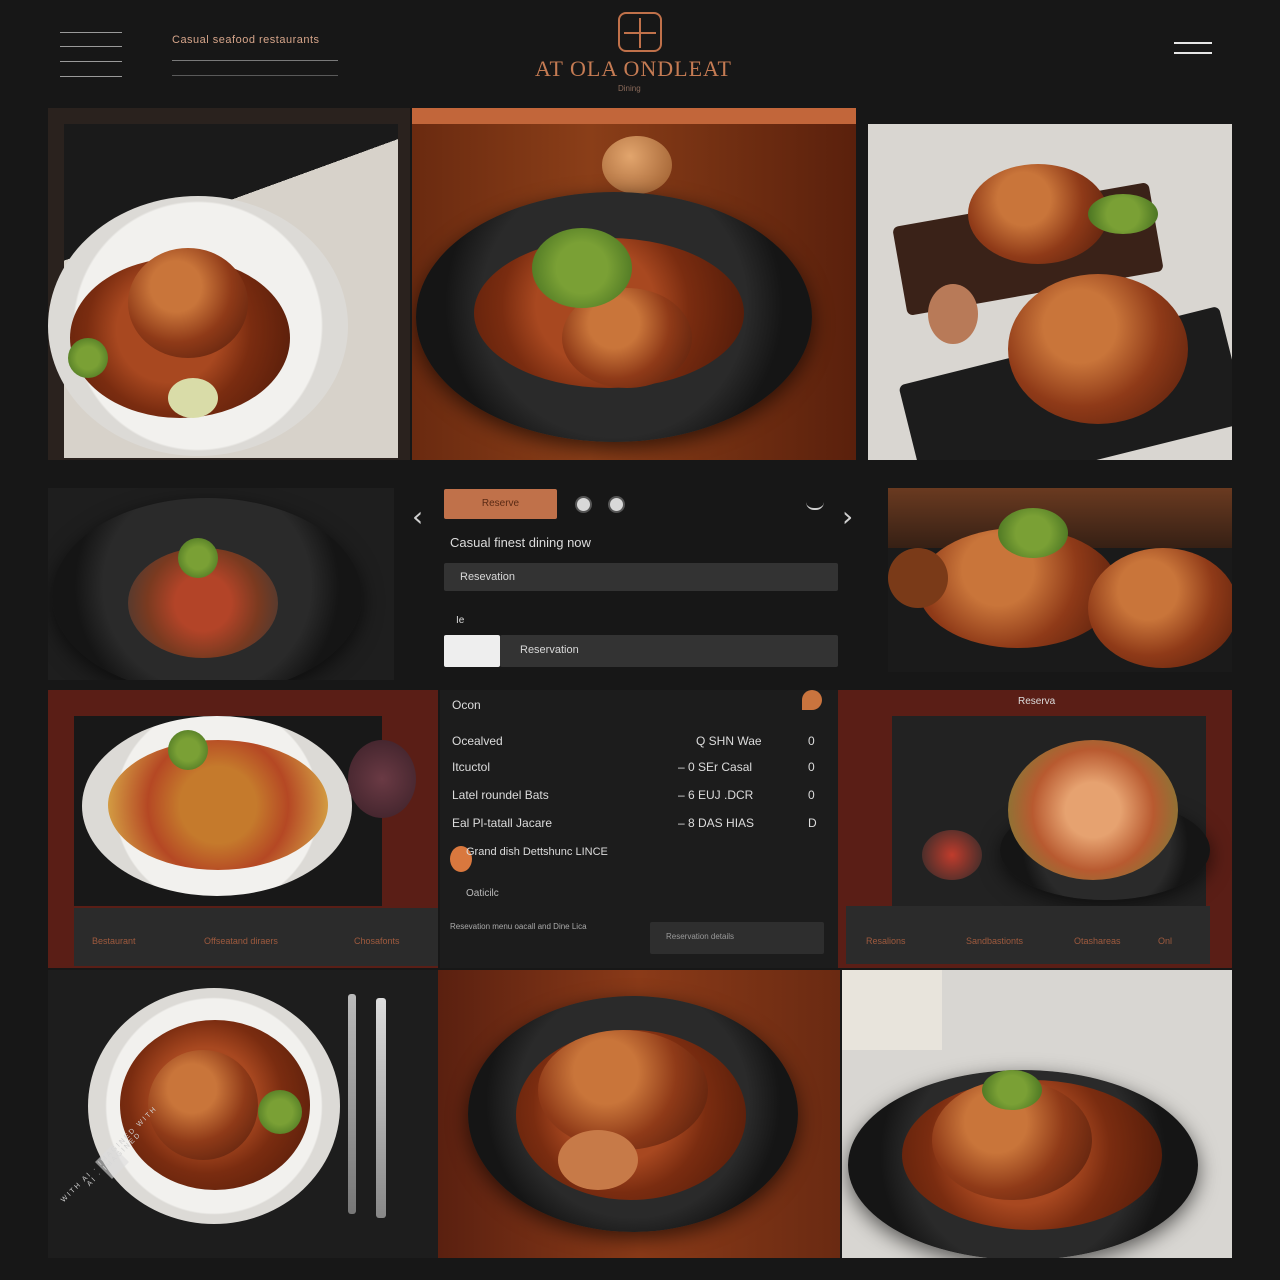  What do you see at coordinates (381, 1108) in the screenshot?
I see `knife-icon` at bounding box center [381, 1108].